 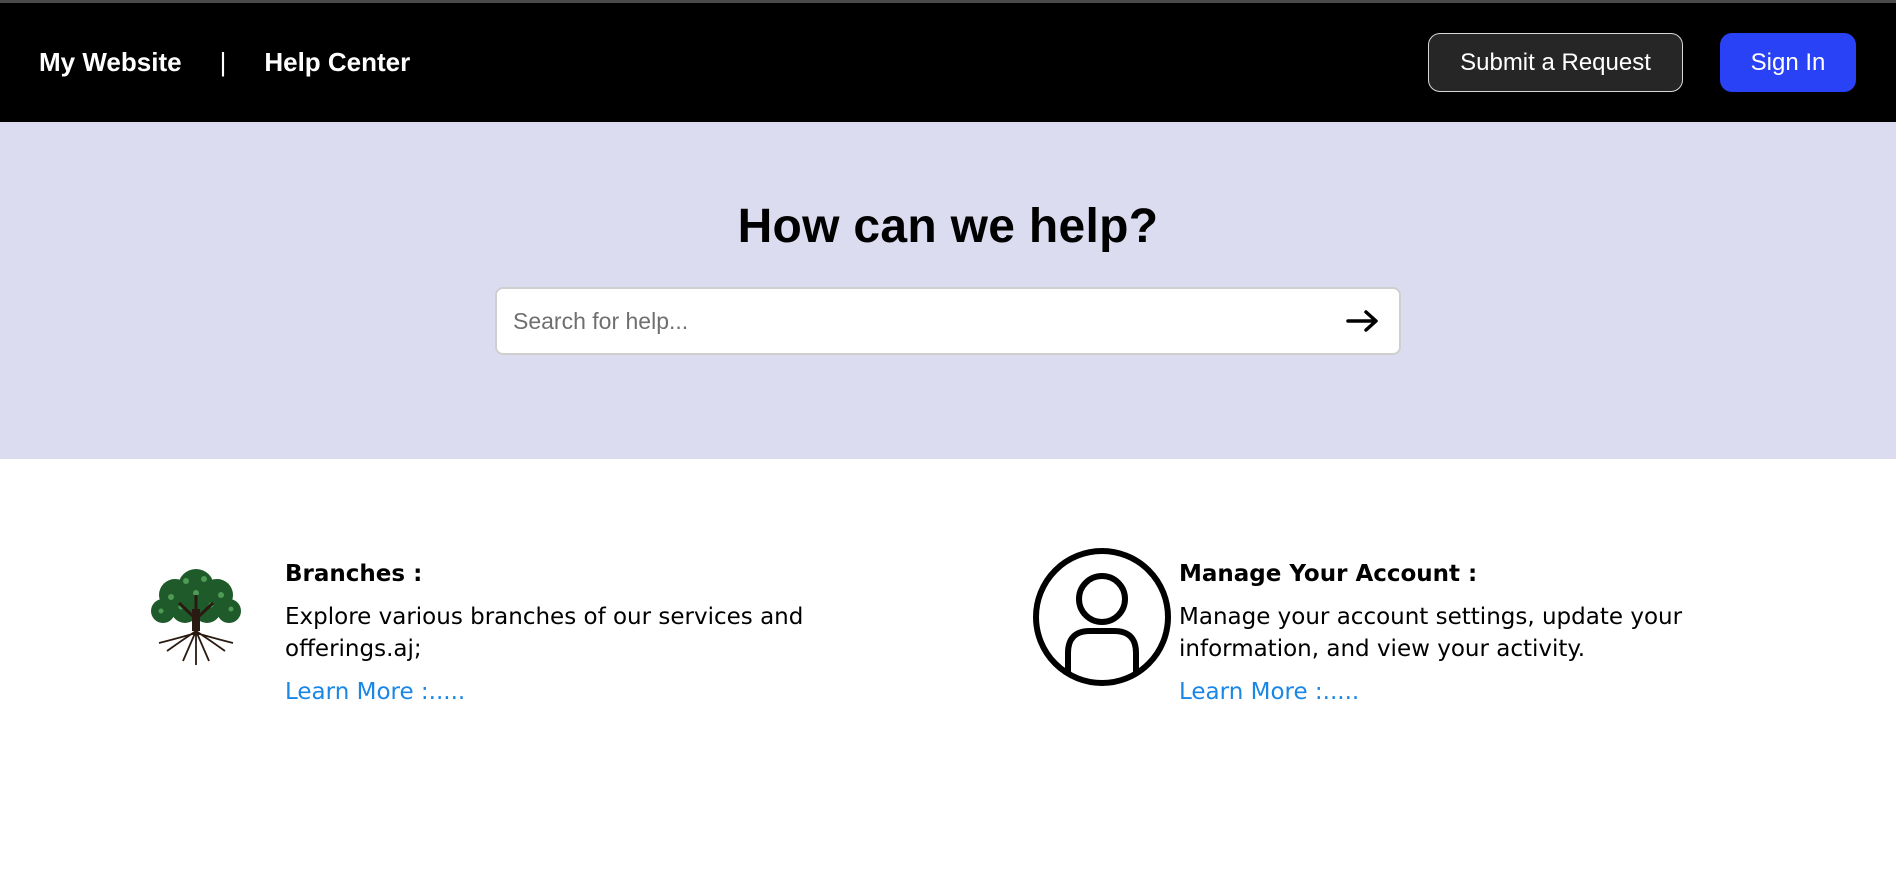 What do you see at coordinates (1363, 321) in the screenshot?
I see `arrow-right-icon` at bounding box center [1363, 321].